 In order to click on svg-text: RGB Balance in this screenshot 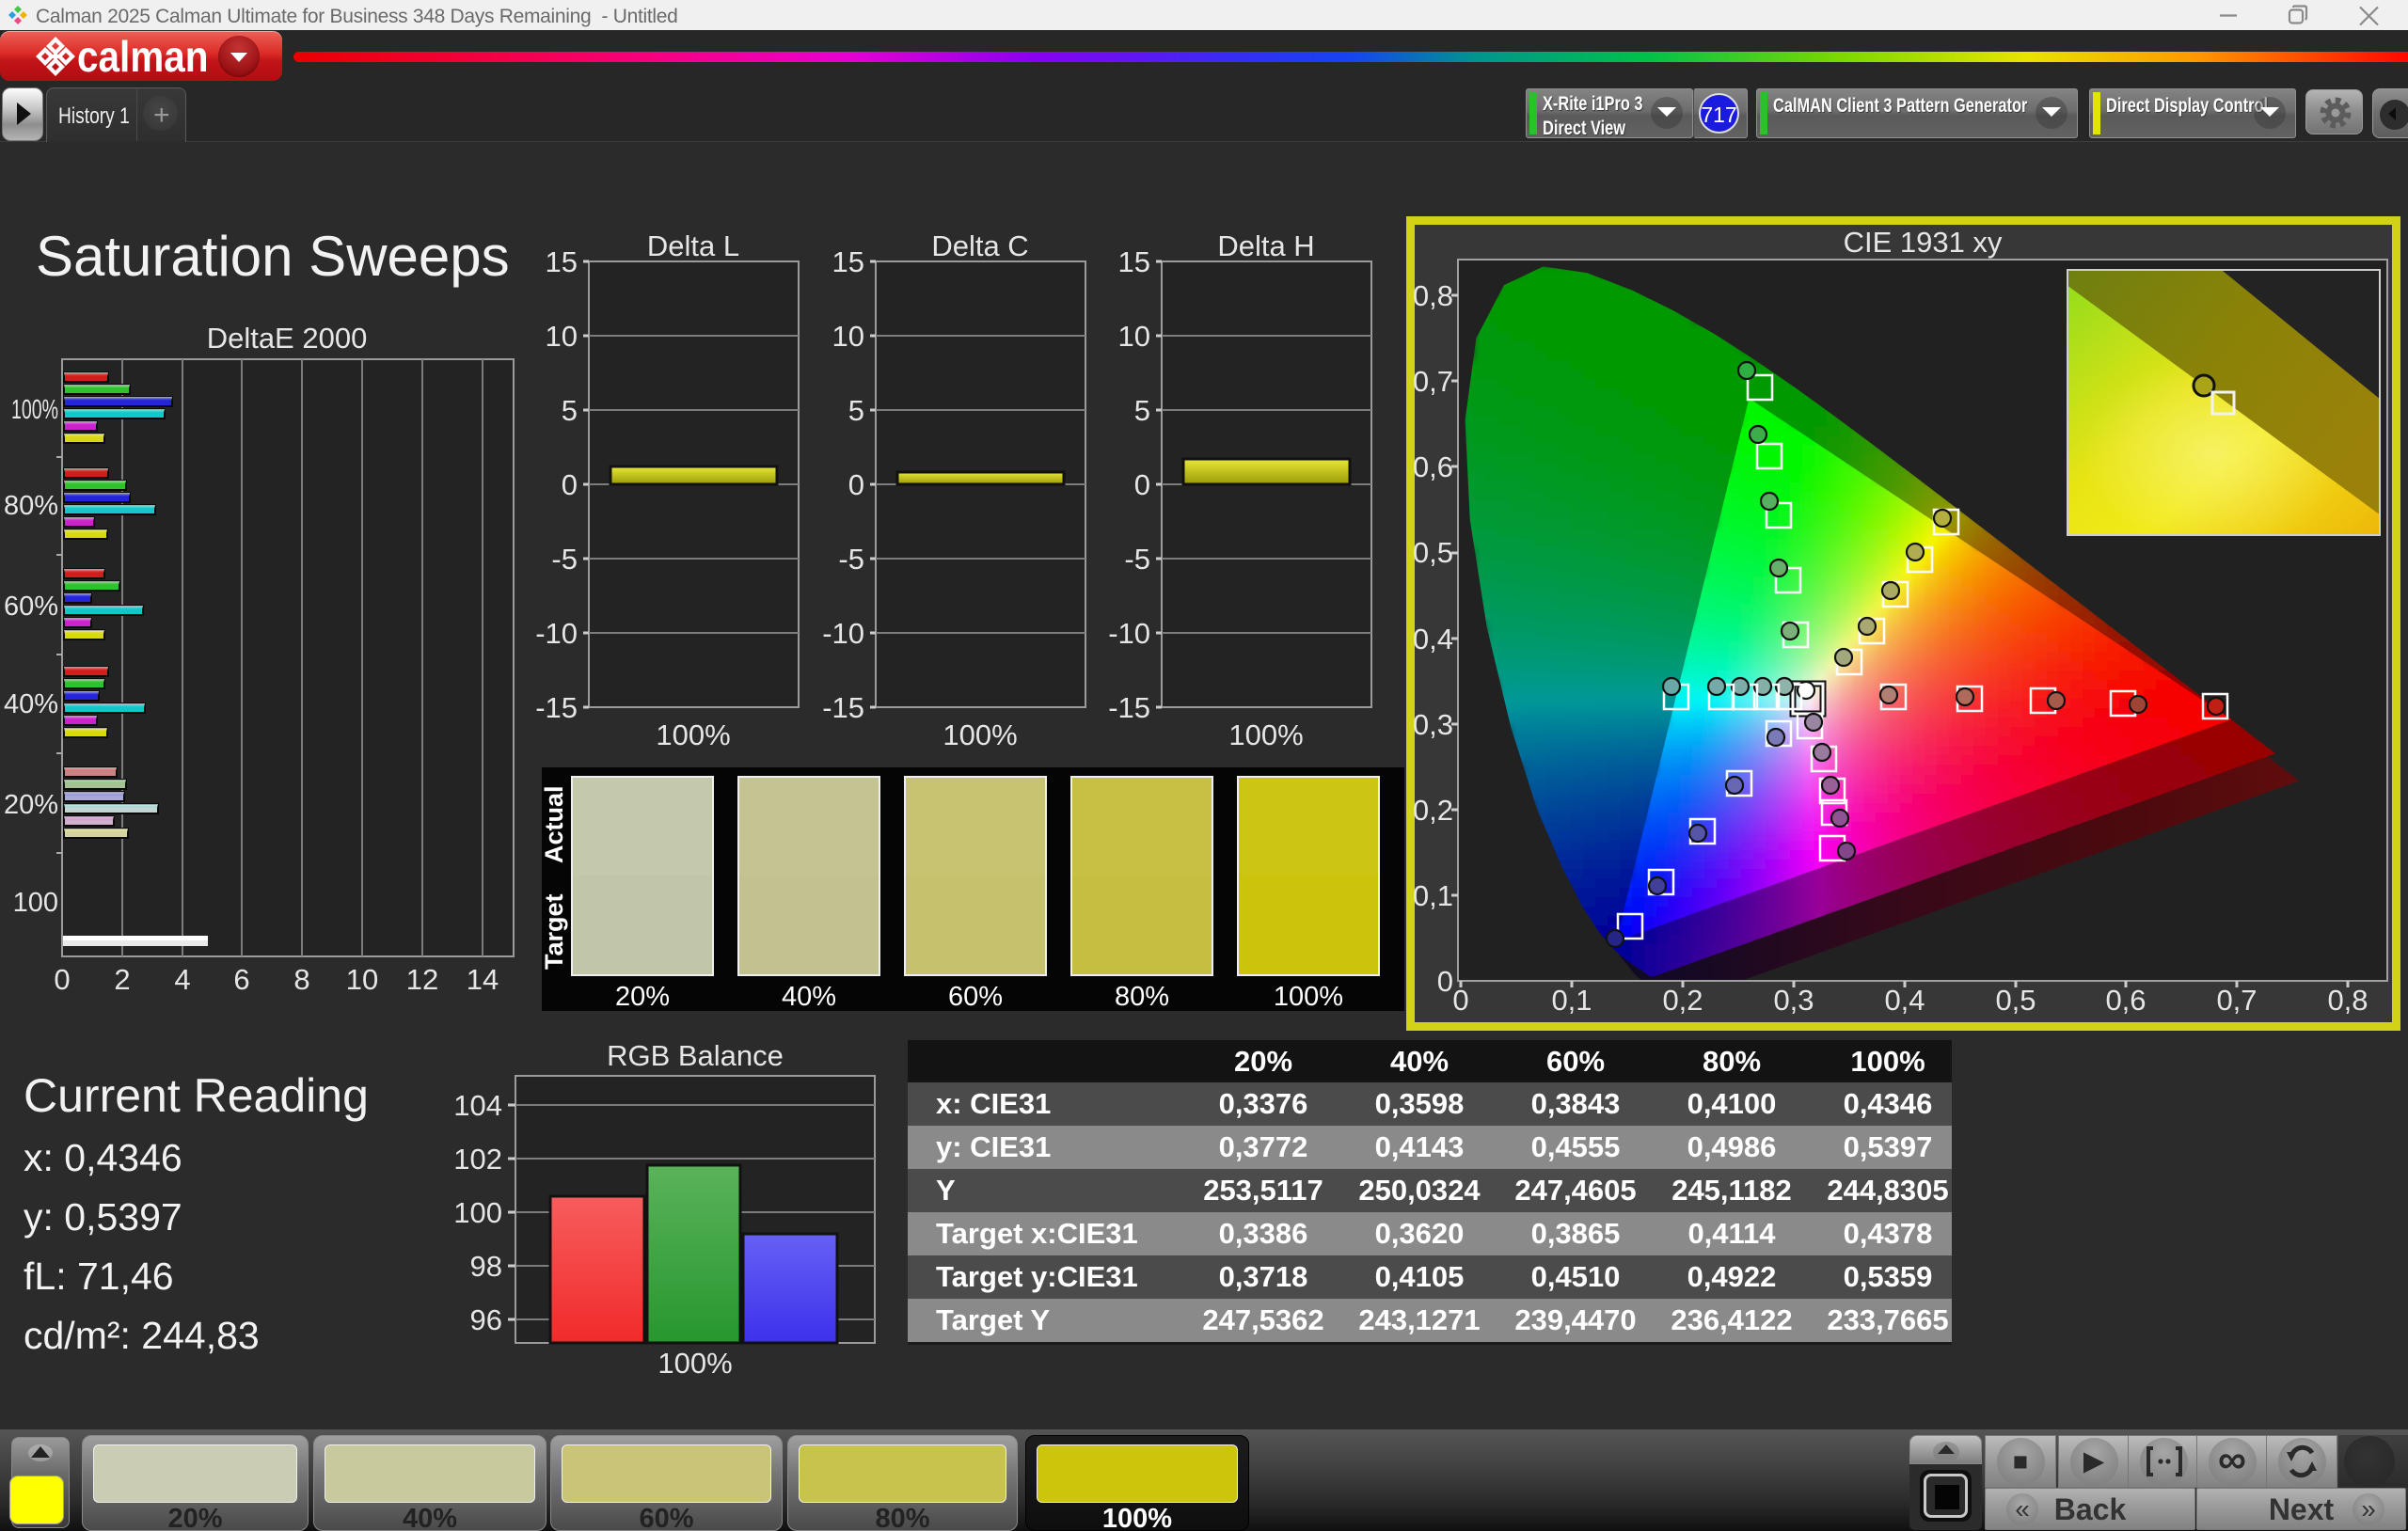, I will do `click(695, 1055)`.